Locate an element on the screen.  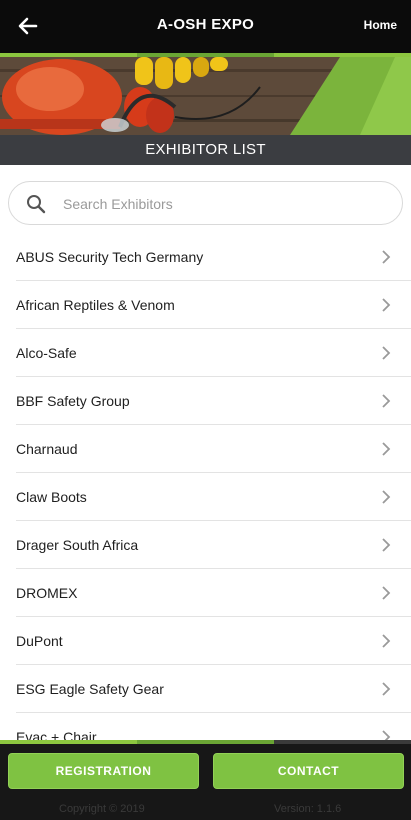
list-item: BBF Safety Group is located at coordinates (213, 401).